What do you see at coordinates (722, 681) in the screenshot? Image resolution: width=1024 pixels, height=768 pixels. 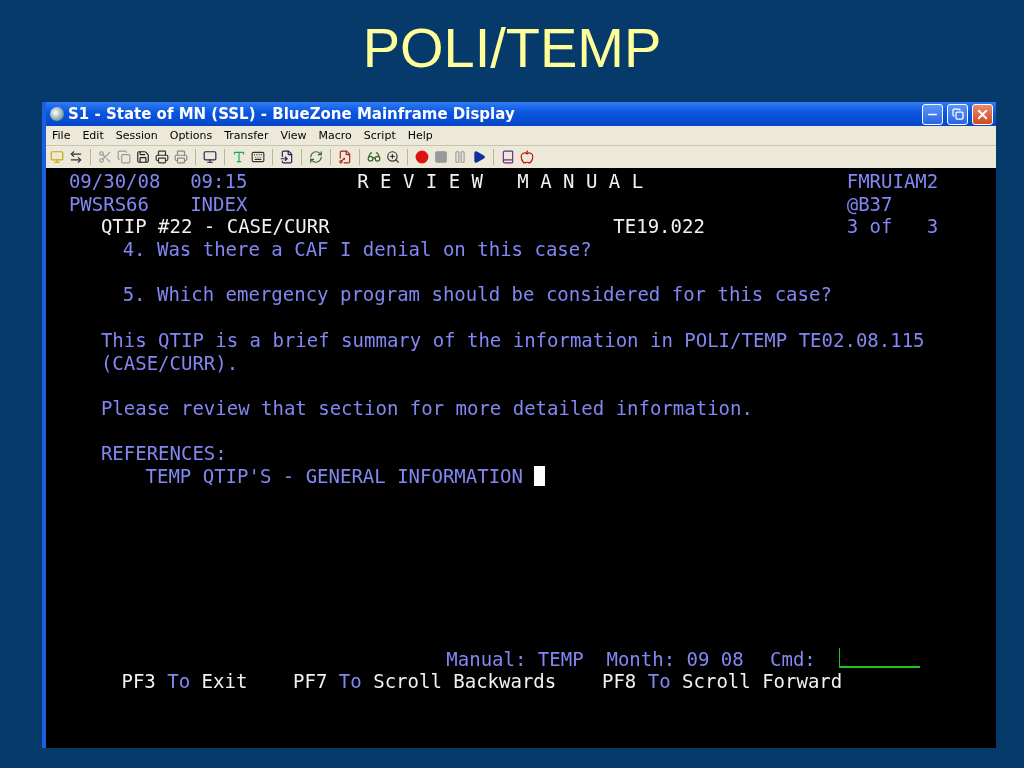 I see `function-key-hint: PF8 To Scroll Forward` at bounding box center [722, 681].